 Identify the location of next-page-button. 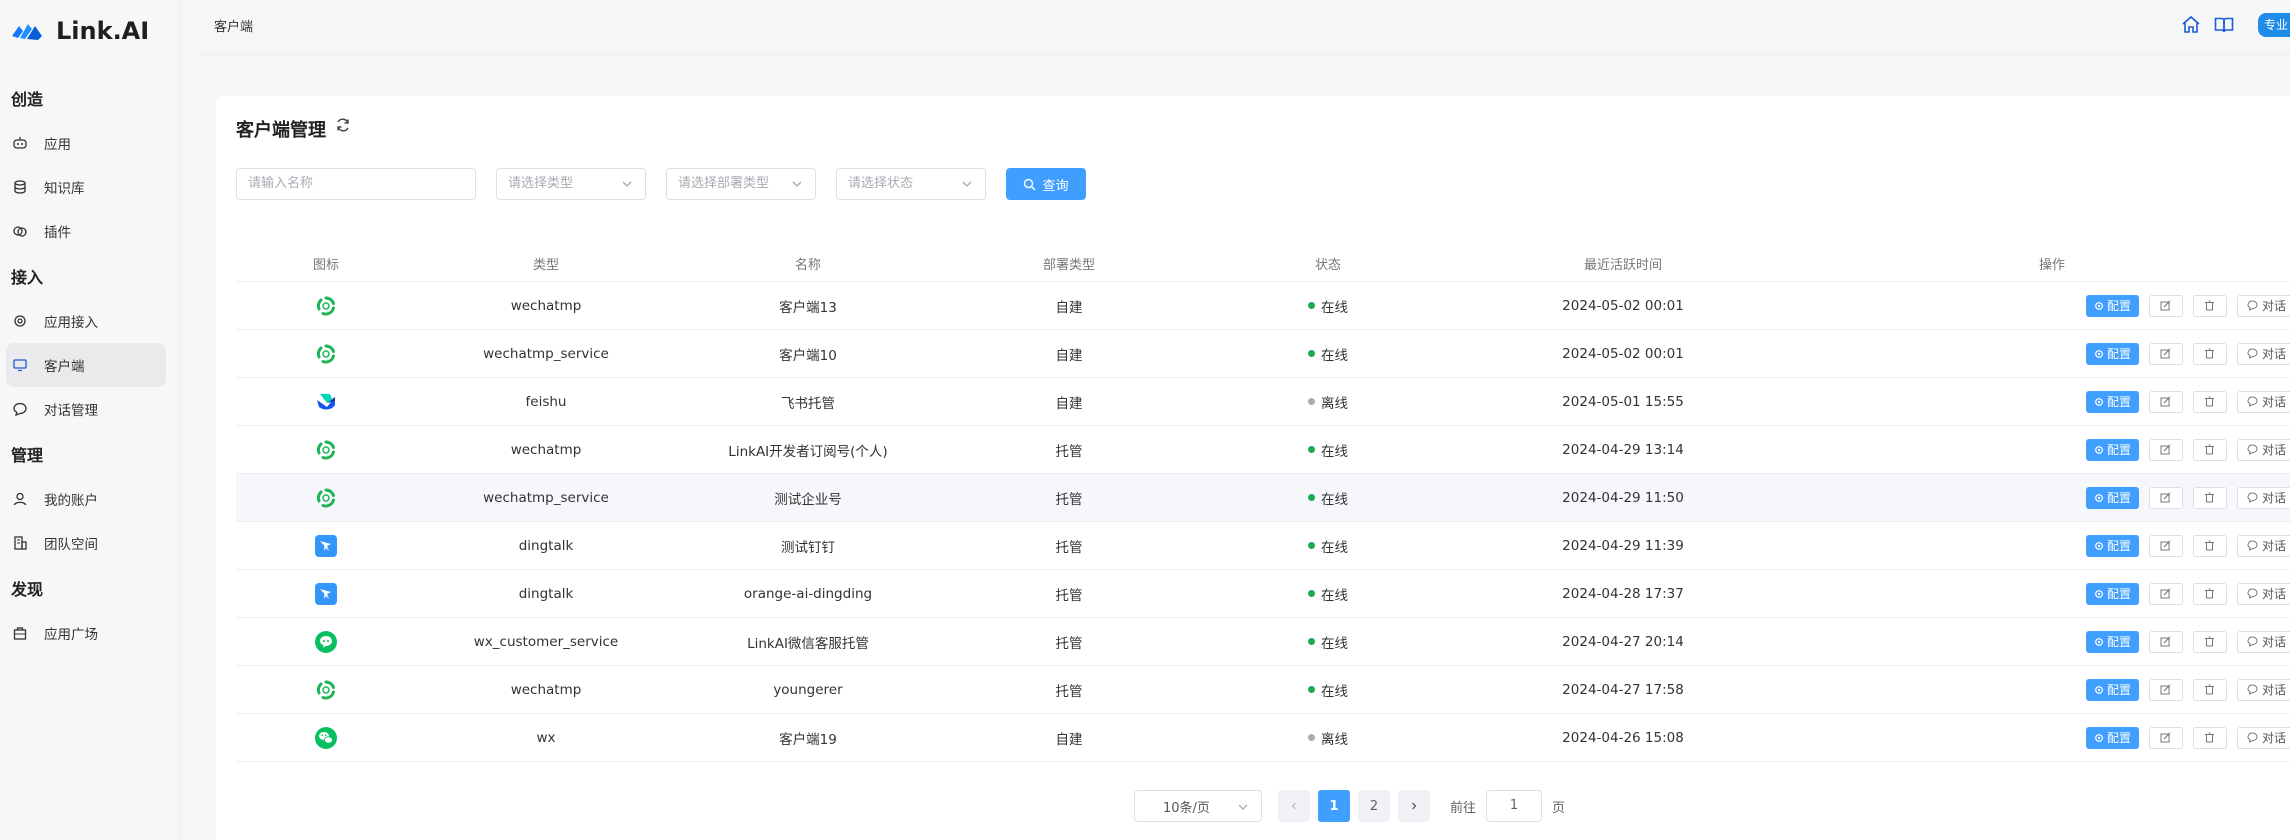
(1414, 806).